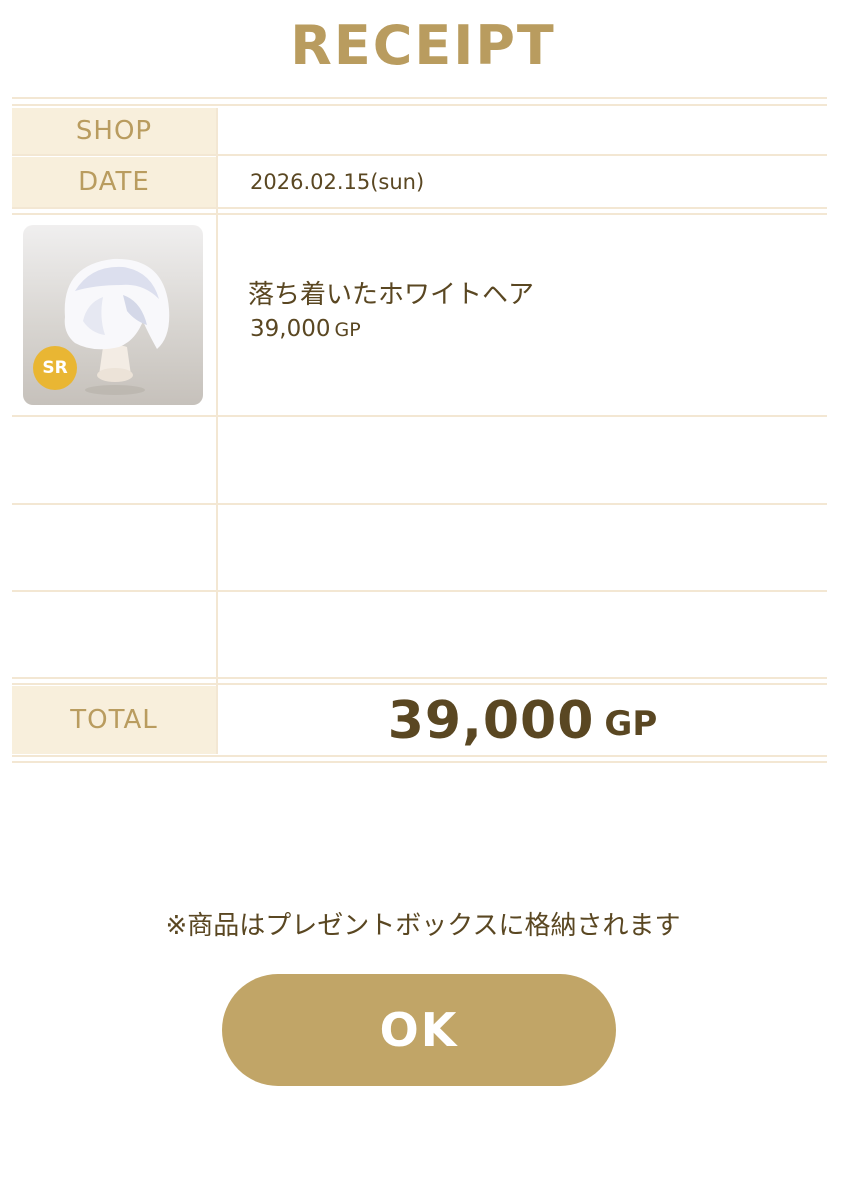  What do you see at coordinates (419, 1030) in the screenshot?
I see `ok-button: OK` at bounding box center [419, 1030].